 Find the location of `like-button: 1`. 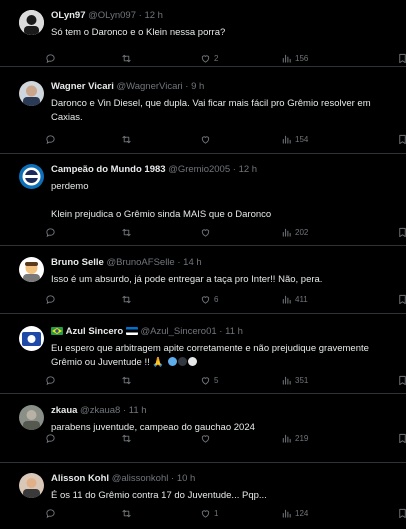

like-button: 1 is located at coordinates (209, 513).